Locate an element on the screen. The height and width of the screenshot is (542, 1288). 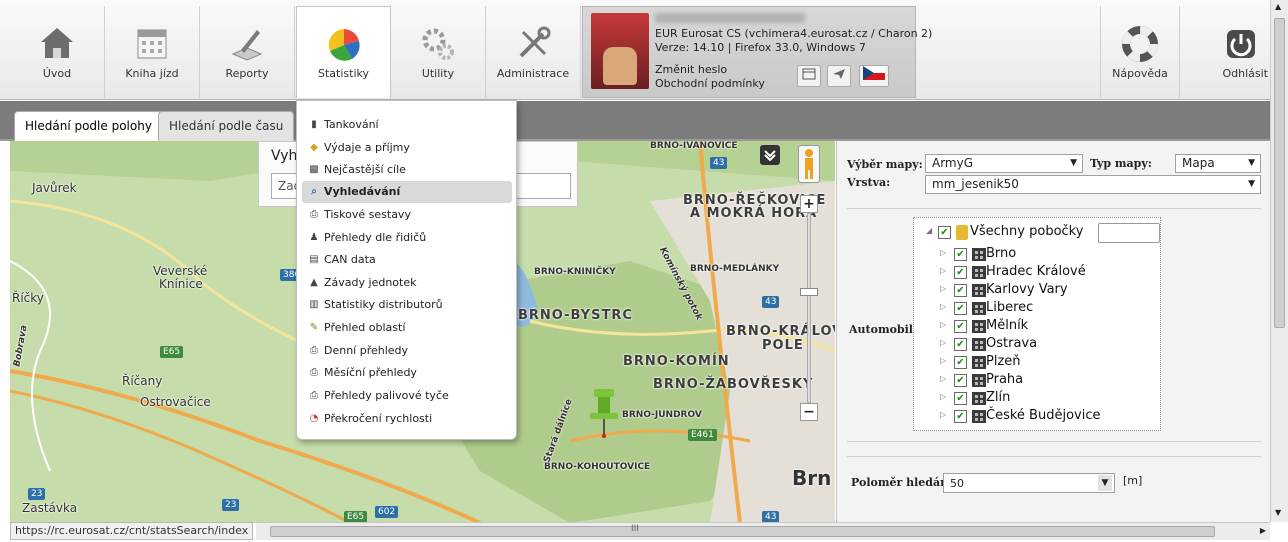
tree-root-checkbox: ✔ is located at coordinates (944, 232).